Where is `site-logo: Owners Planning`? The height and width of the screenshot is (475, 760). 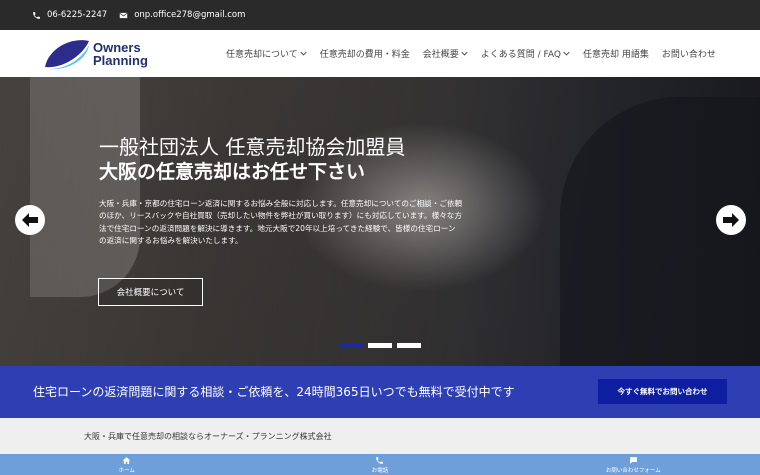
site-logo: Owners Planning is located at coordinates (100, 53).